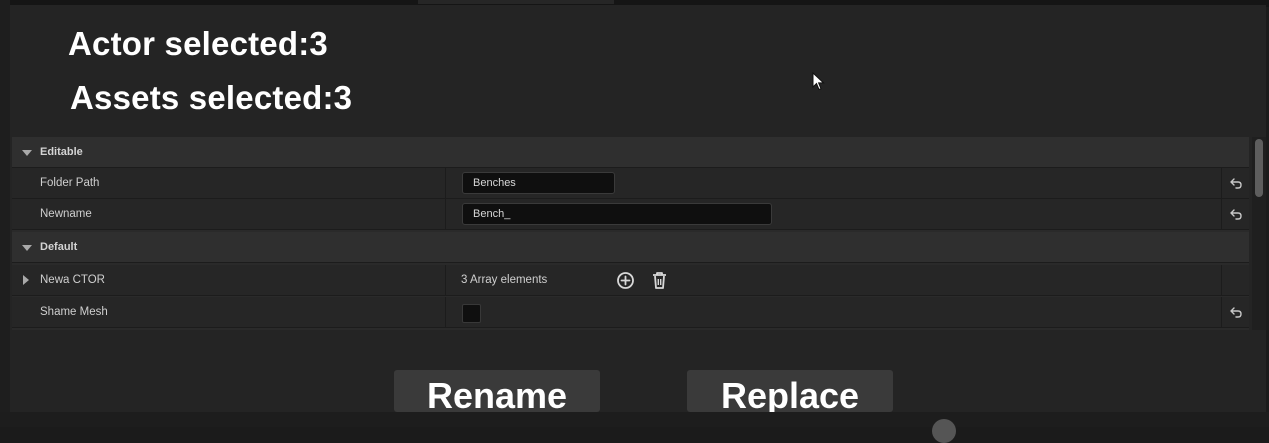  I want to click on category-default-label: Default, so click(59, 247).